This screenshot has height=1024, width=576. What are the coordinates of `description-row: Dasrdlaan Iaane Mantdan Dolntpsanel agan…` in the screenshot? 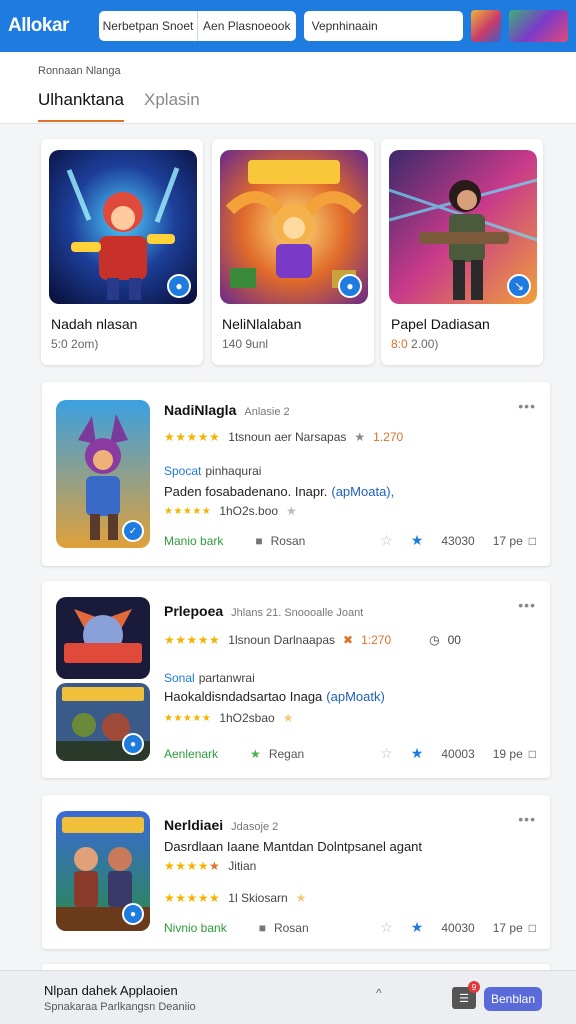 It's located at (293, 846).